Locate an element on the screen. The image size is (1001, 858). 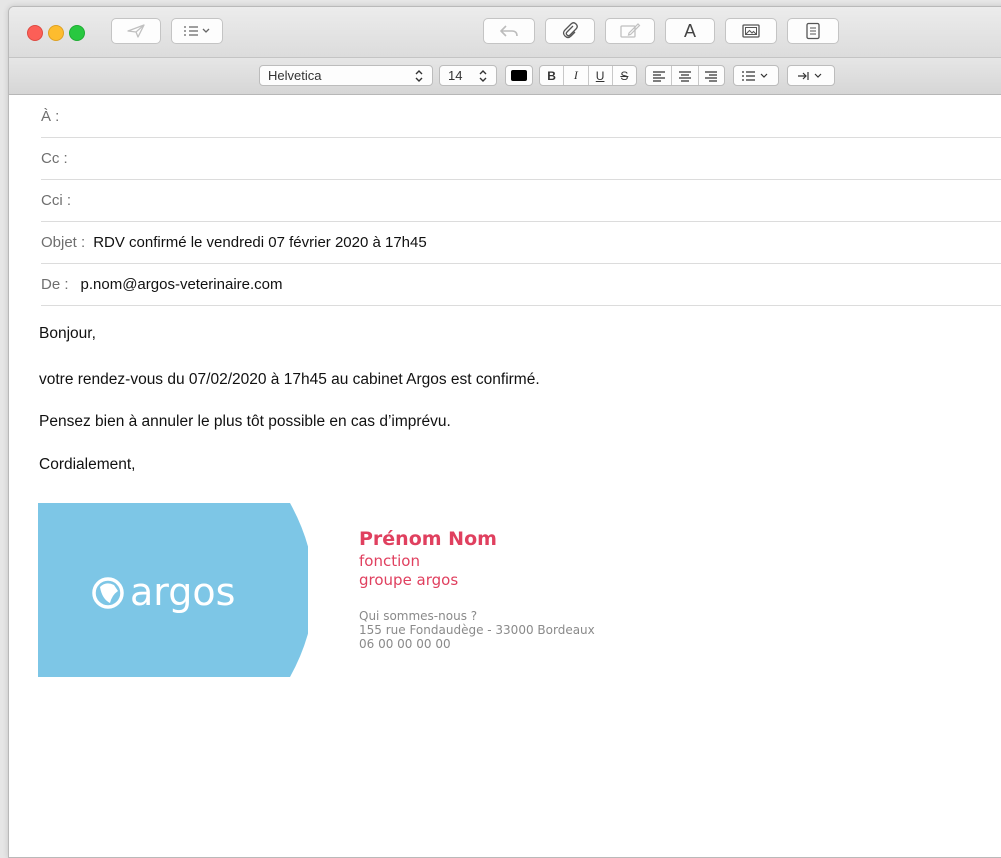
reply-arrow-icon is located at coordinates (509, 31).